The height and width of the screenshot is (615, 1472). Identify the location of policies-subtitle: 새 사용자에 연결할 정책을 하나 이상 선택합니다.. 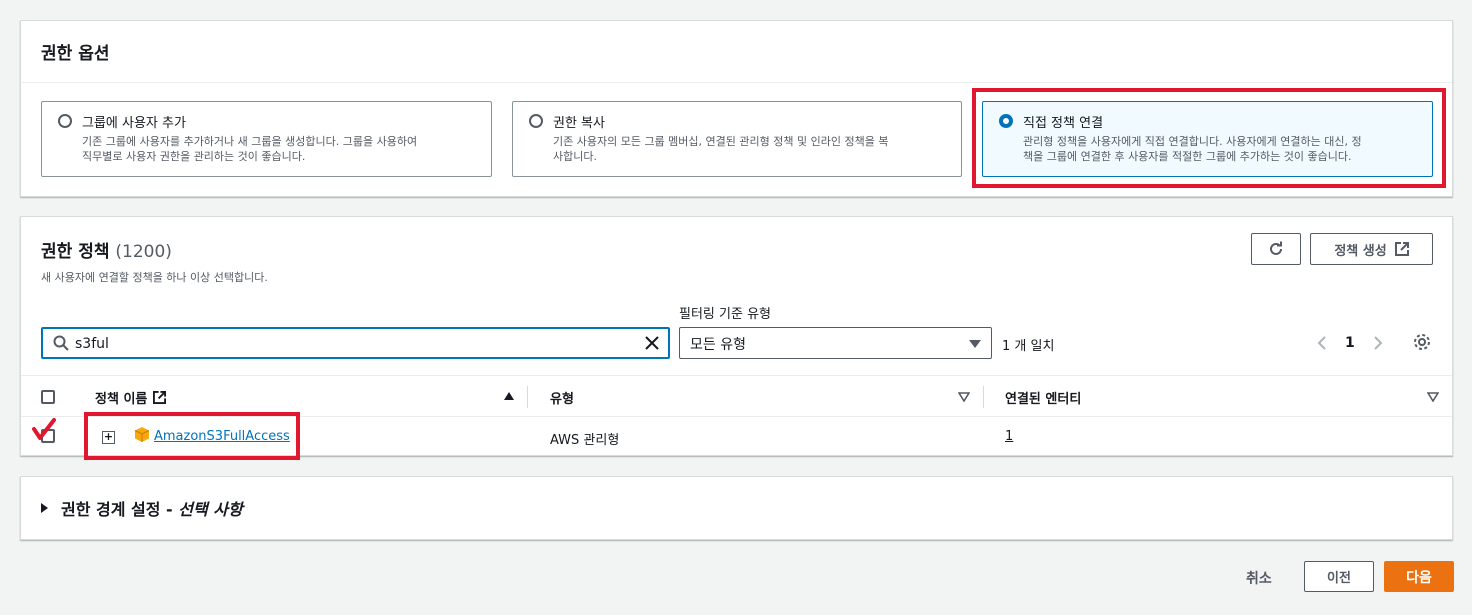
(154, 277).